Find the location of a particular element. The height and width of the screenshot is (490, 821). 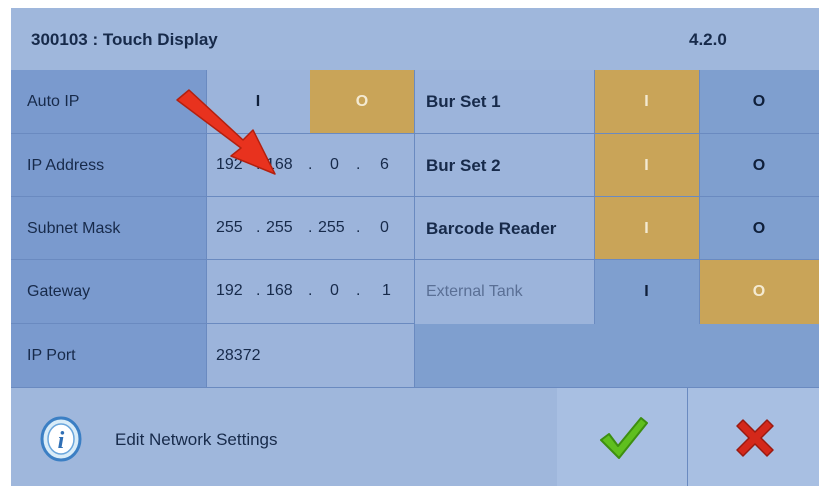

label-bur-set-2: Bur Set 2 is located at coordinates (504, 165).